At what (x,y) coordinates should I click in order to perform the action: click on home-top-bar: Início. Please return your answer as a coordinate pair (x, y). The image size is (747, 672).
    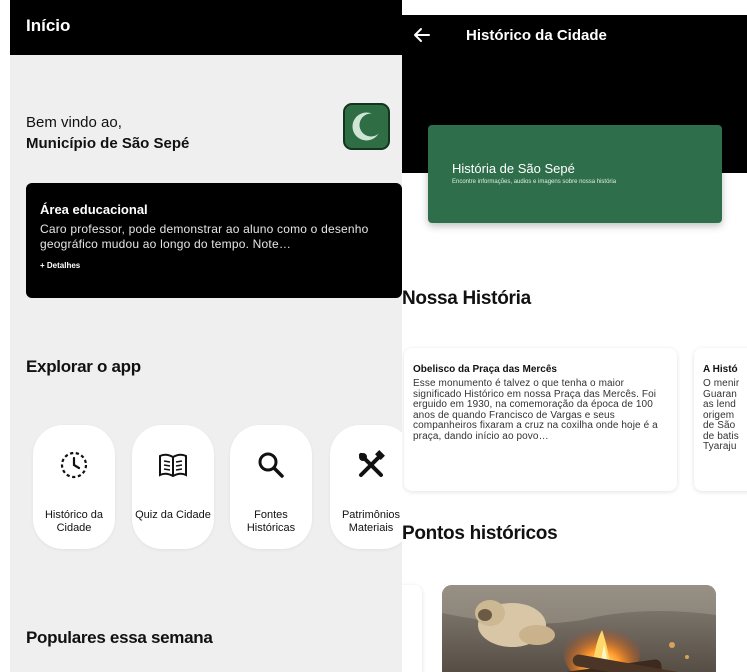
    Looking at the image, I should click on (206, 27).